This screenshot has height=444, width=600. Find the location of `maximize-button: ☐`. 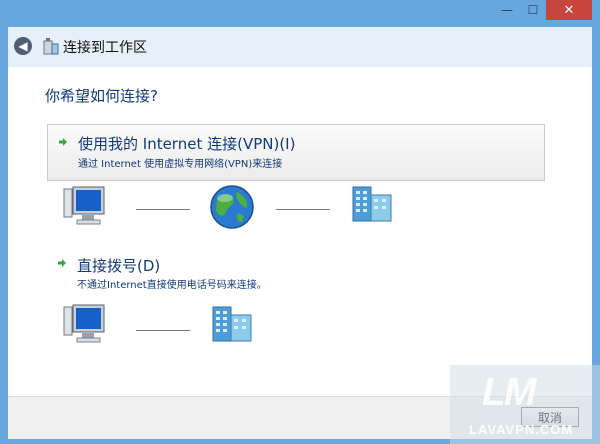

maximize-button: ☐ is located at coordinates (533, 10).